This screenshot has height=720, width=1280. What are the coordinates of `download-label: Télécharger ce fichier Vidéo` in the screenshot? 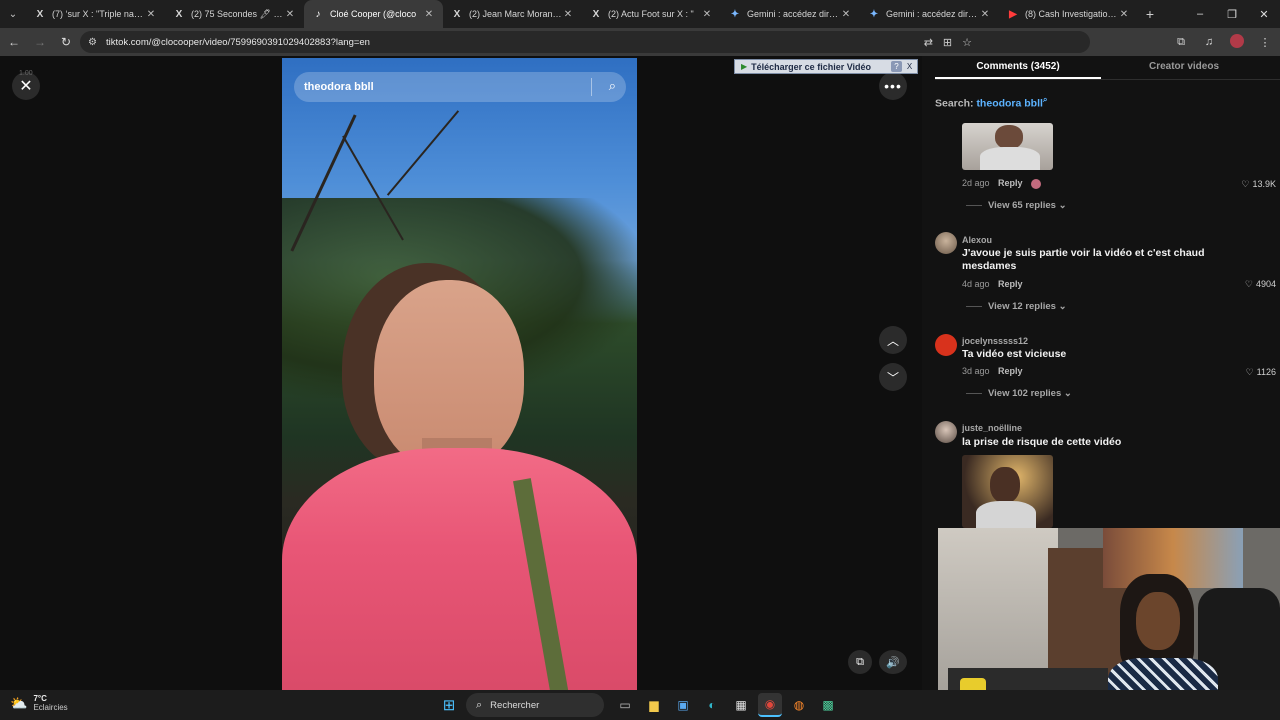 It's located at (811, 67).